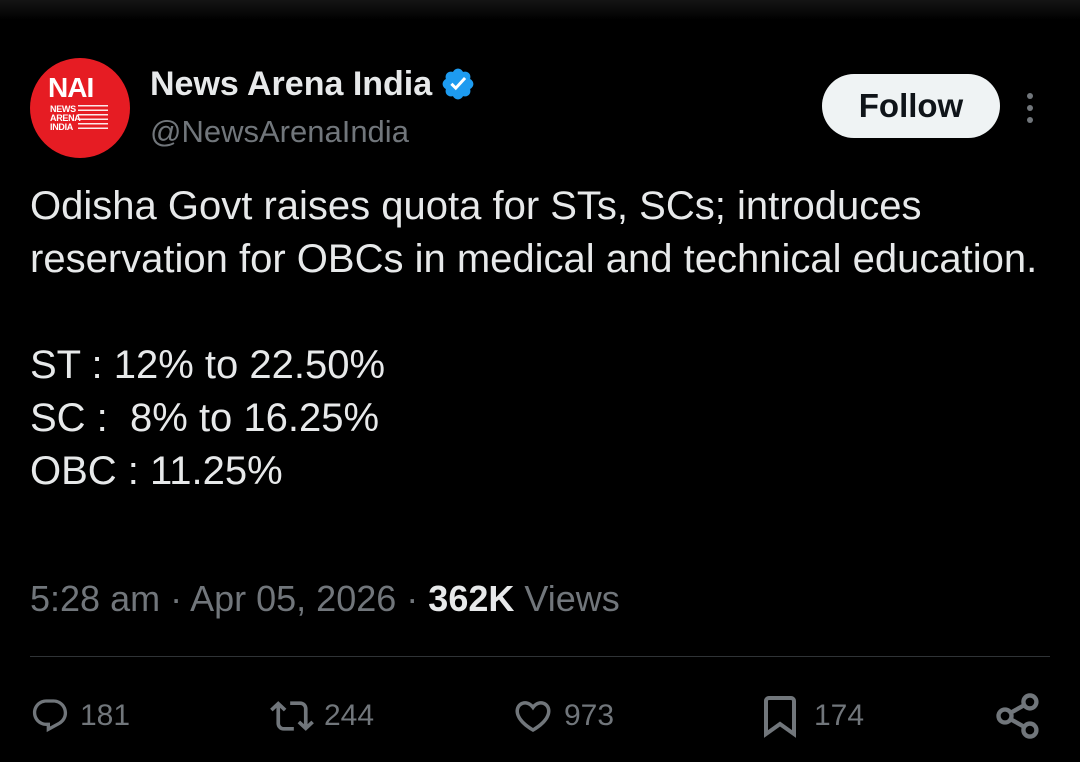 This screenshot has height=762, width=1080. What do you see at coordinates (540, 656) in the screenshot?
I see `divider` at bounding box center [540, 656].